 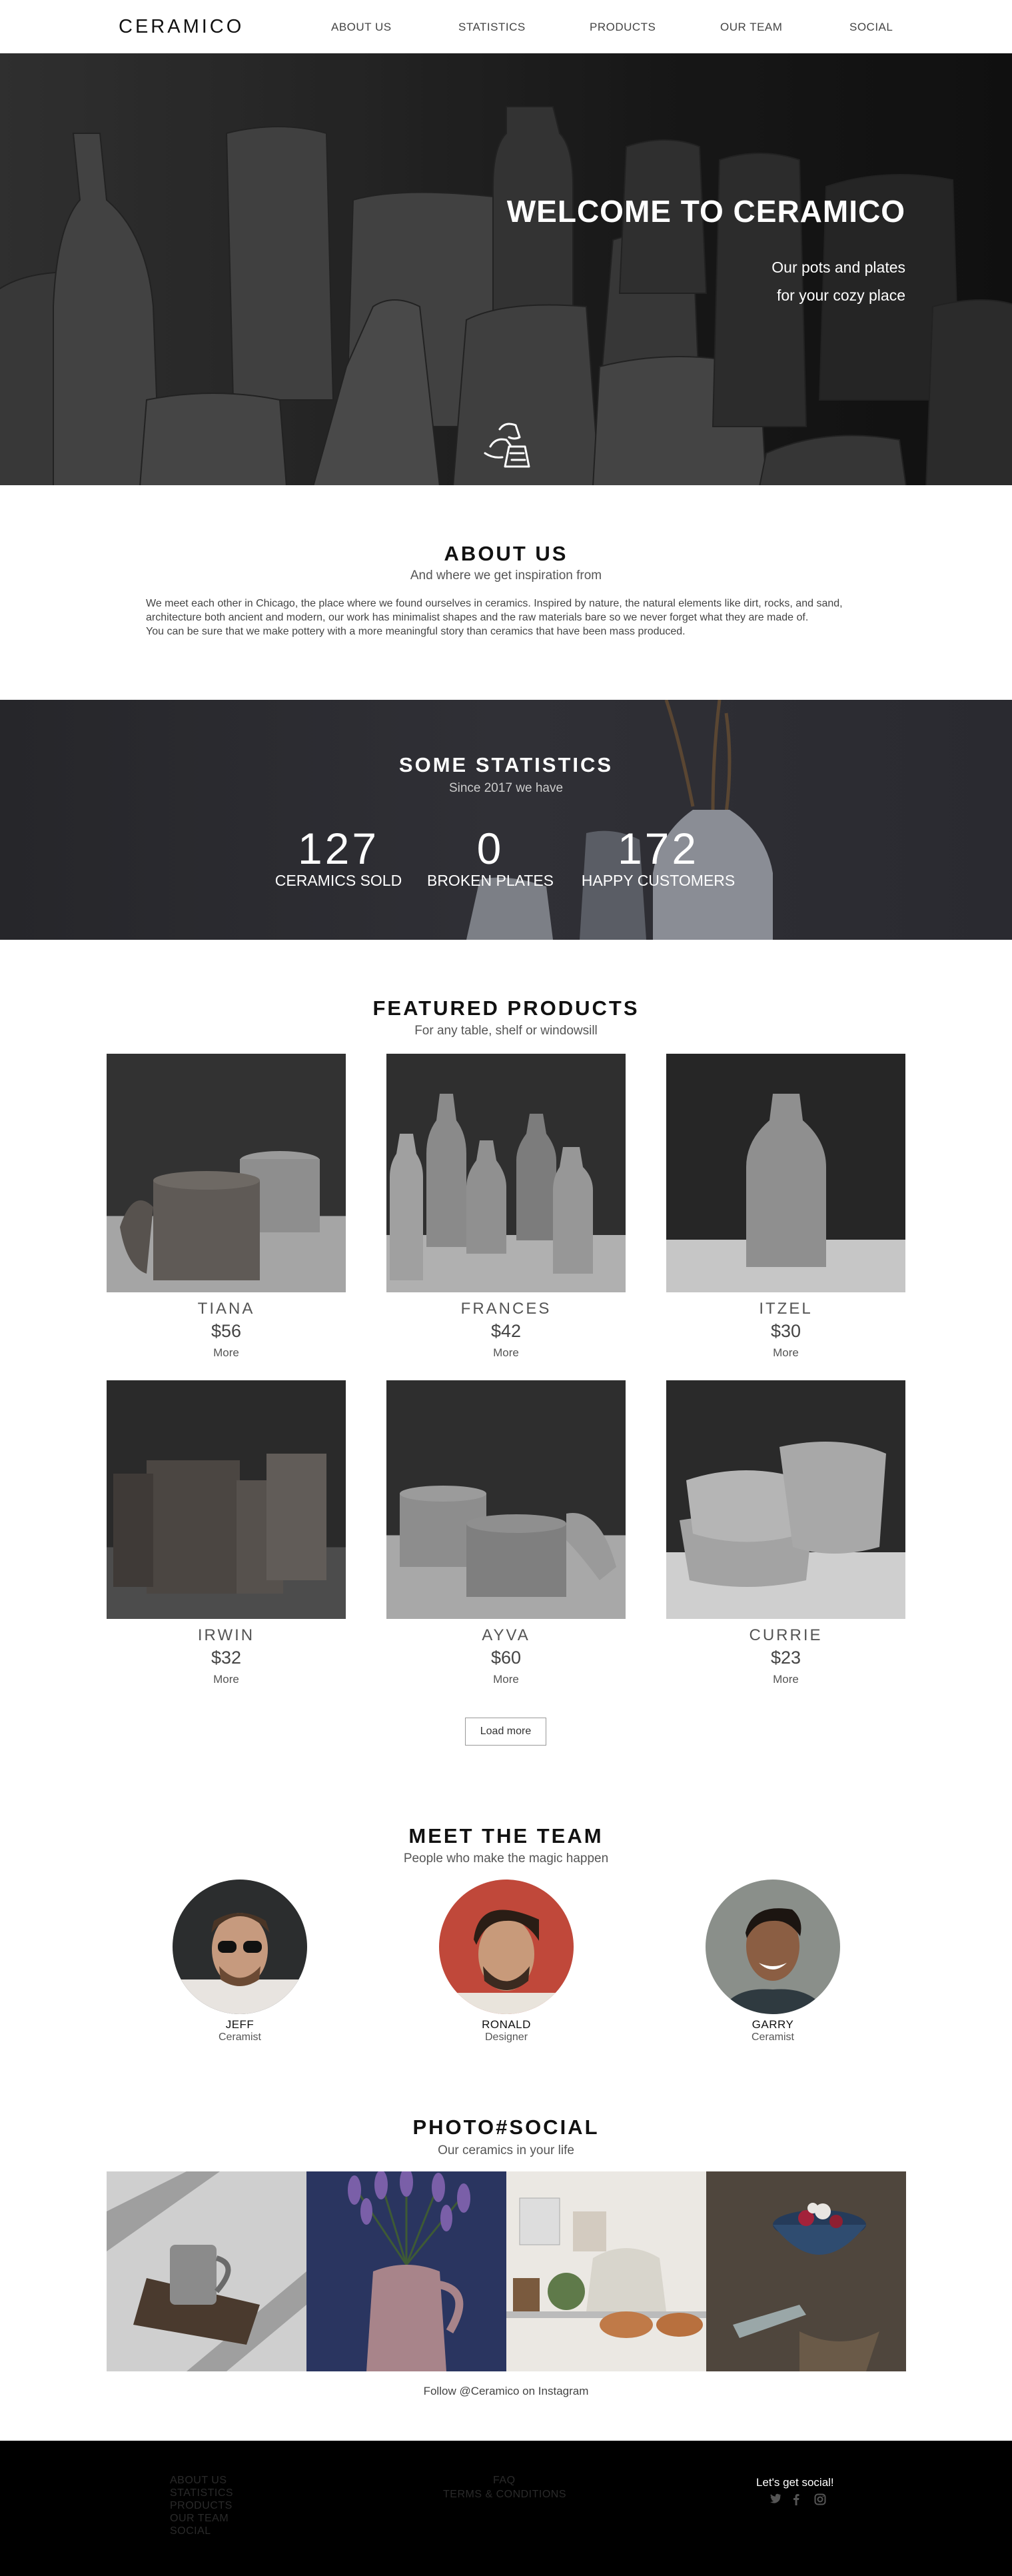 I want to click on product-name-tiana: TIANA, so click(x=227, y=1309).